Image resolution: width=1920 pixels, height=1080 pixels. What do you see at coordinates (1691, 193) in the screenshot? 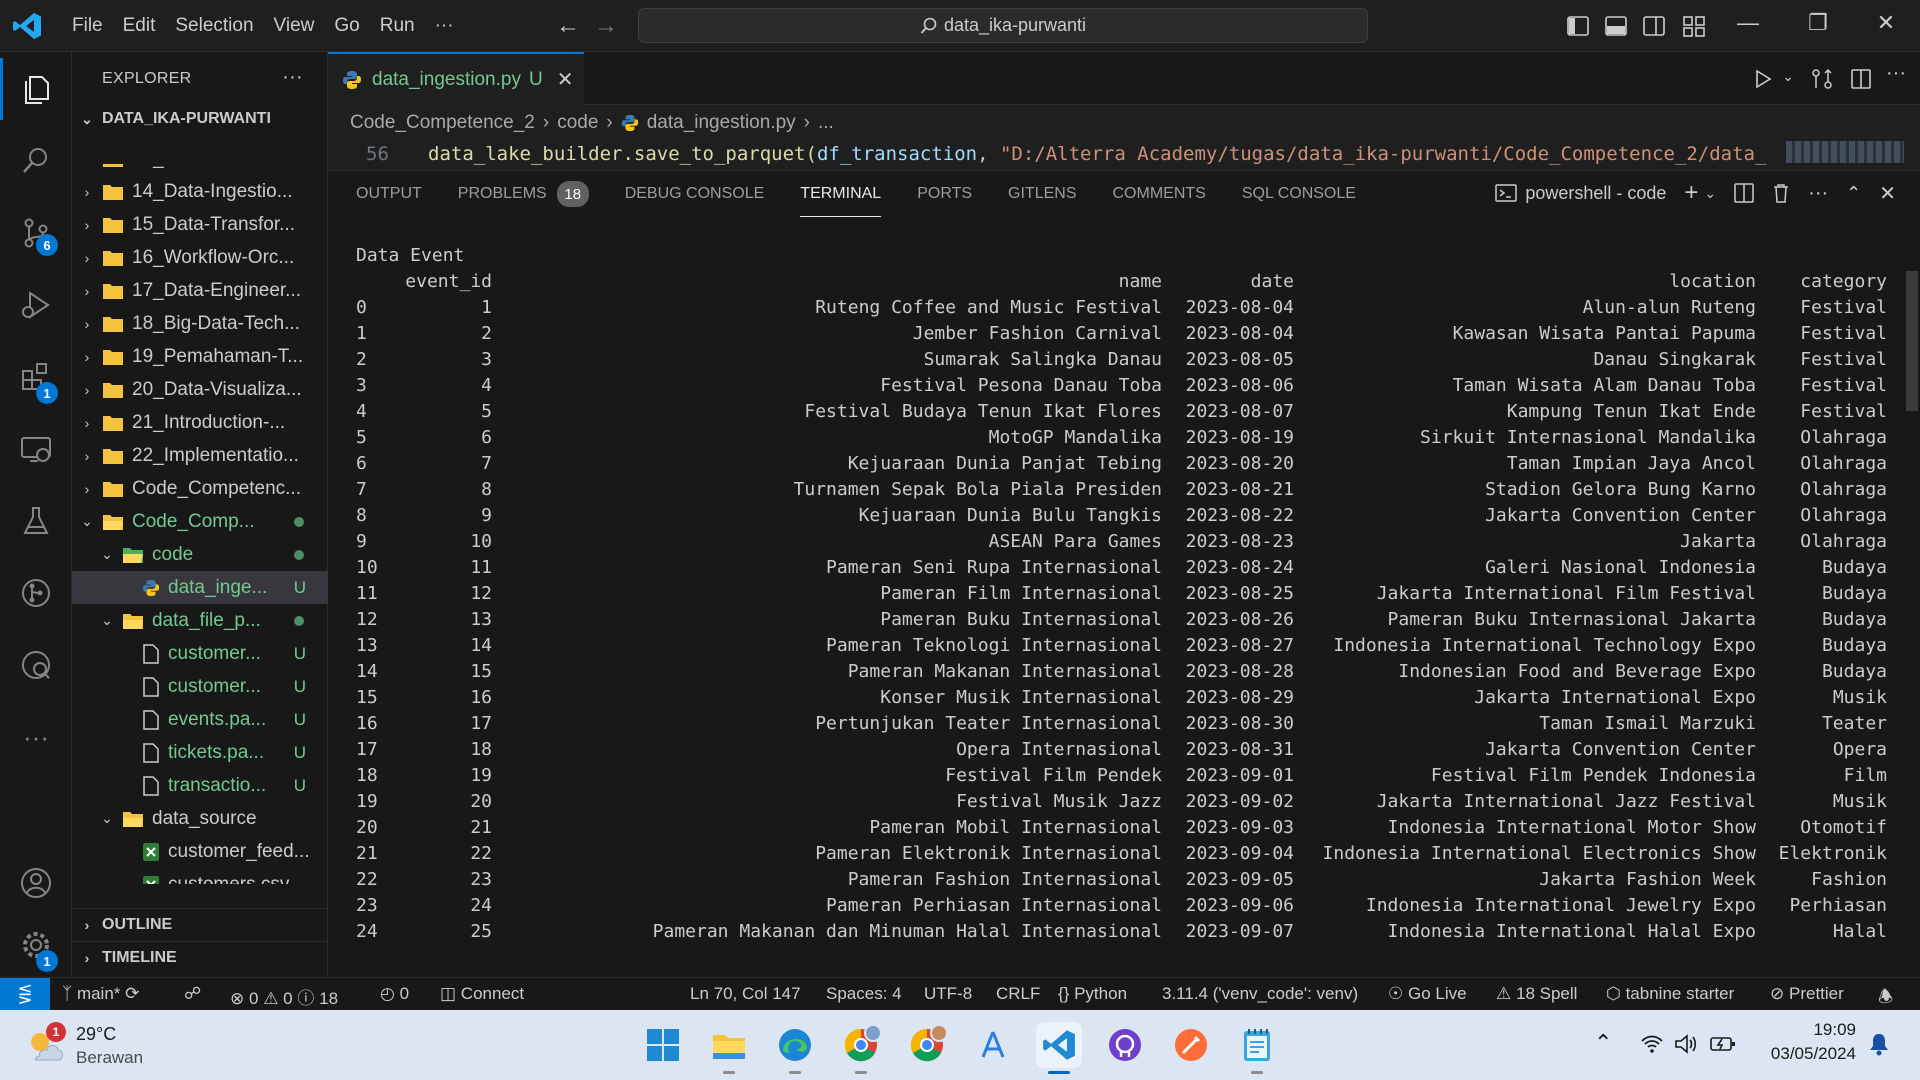
I see `new-terminal-icon: +` at bounding box center [1691, 193].